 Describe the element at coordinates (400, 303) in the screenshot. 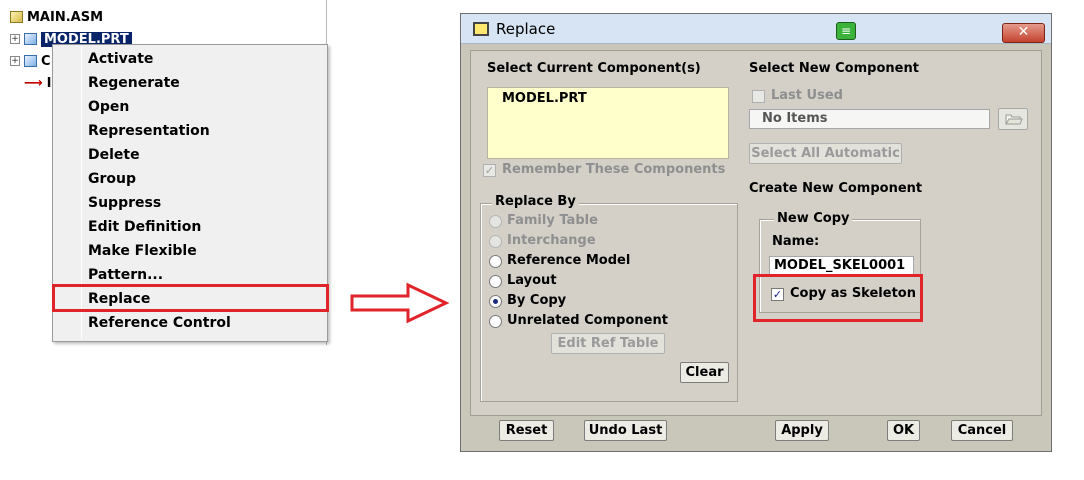

I see `arrow-right-icon` at that location.